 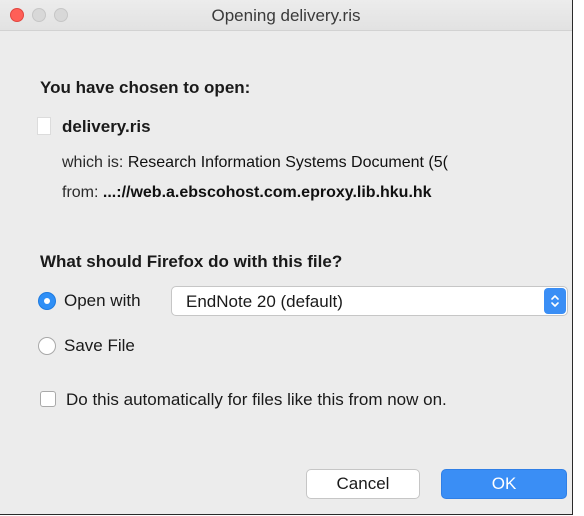 I want to click on window-title: Opening delivery.ris, so click(x=286, y=15).